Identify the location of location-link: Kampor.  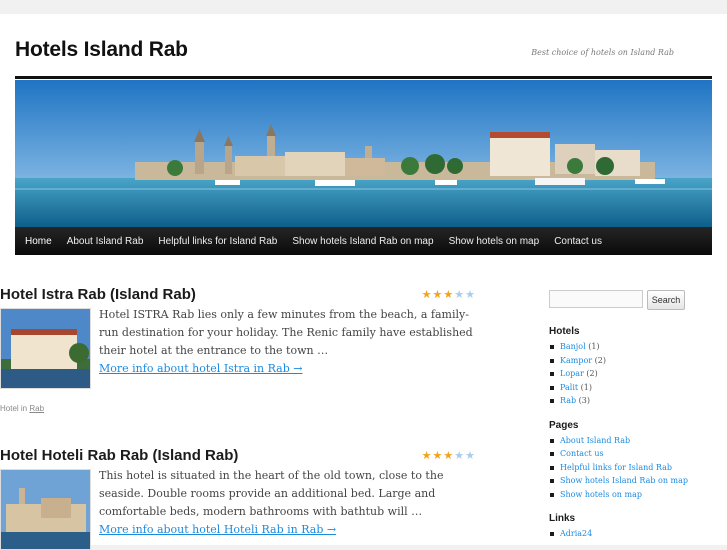
(576, 360).